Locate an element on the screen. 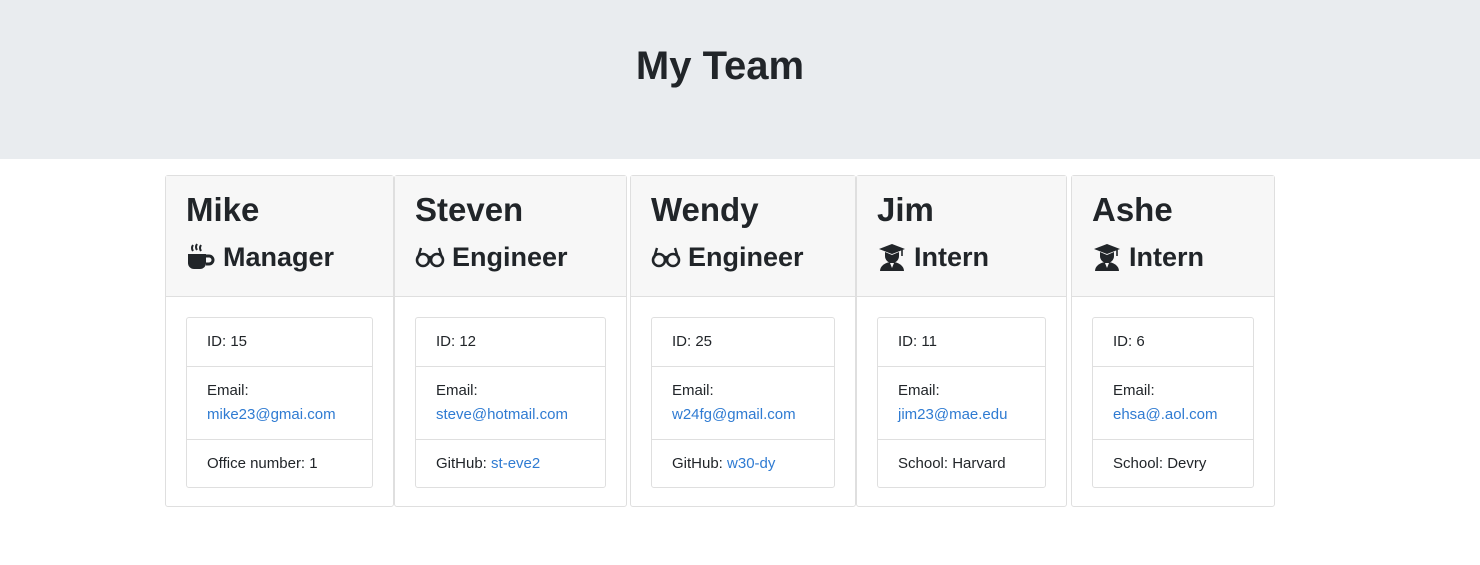  github-link: w30-dy is located at coordinates (751, 463).